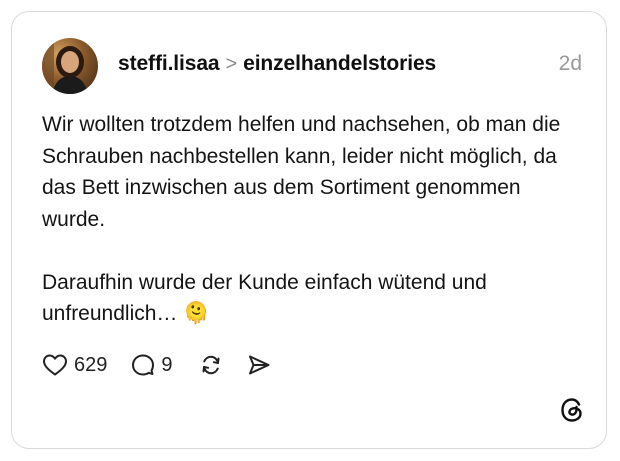 The height and width of the screenshot is (461, 620). I want to click on send-icon, so click(259, 365).